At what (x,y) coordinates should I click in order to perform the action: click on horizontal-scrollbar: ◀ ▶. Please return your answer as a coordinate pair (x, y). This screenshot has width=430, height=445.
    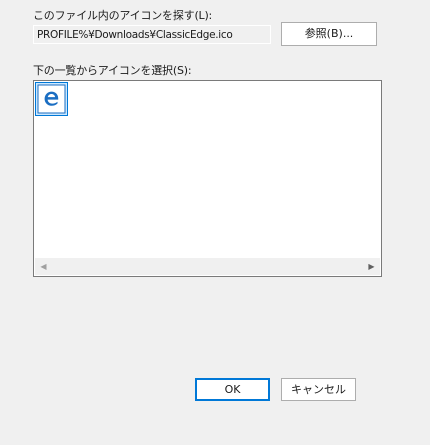
    Looking at the image, I should click on (207, 266).